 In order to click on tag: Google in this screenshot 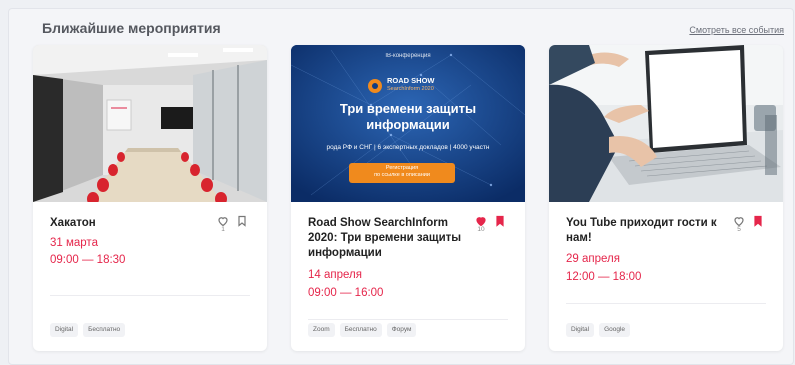, I will do `click(615, 330)`.